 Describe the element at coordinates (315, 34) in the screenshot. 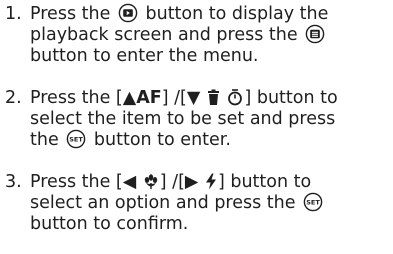

I see `menu-button-icon` at that location.